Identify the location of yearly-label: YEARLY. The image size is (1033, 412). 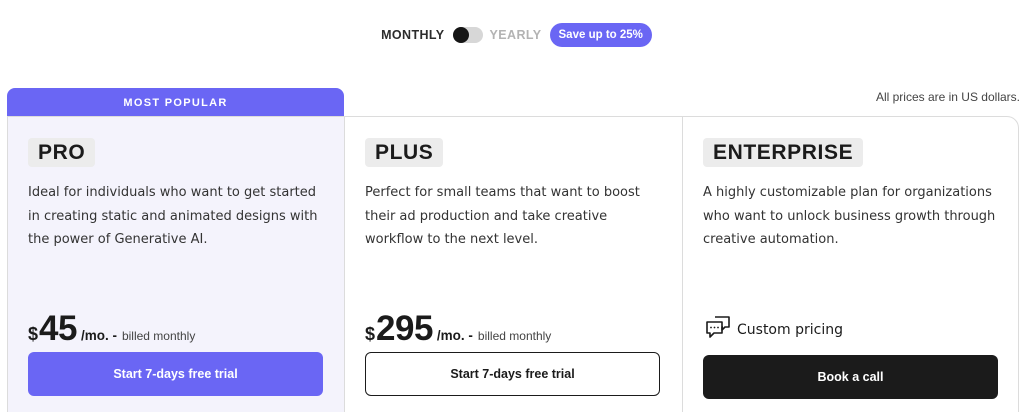
(516, 35).